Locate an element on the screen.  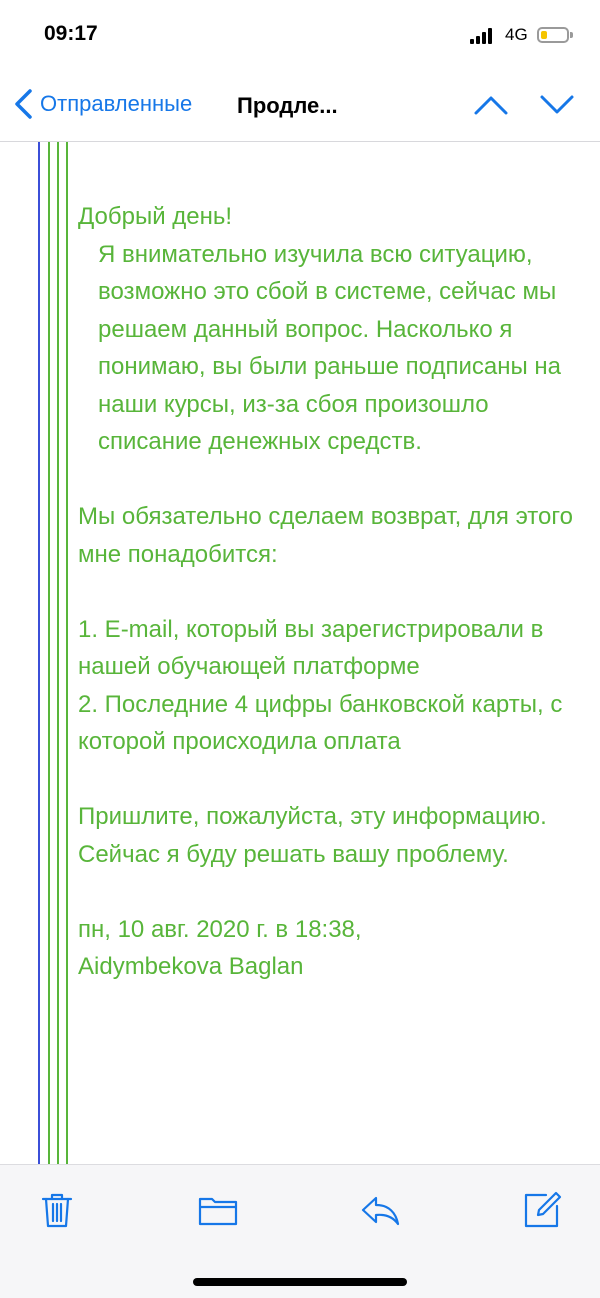
quote-bar-blue is located at coordinates (39, 653).